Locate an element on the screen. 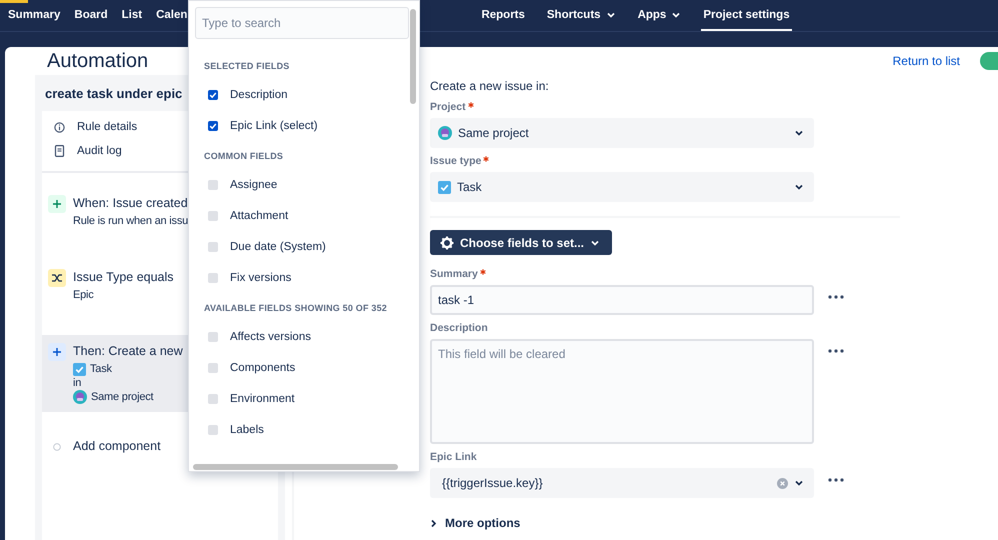  nav-tab: Board is located at coordinates (91, 15).